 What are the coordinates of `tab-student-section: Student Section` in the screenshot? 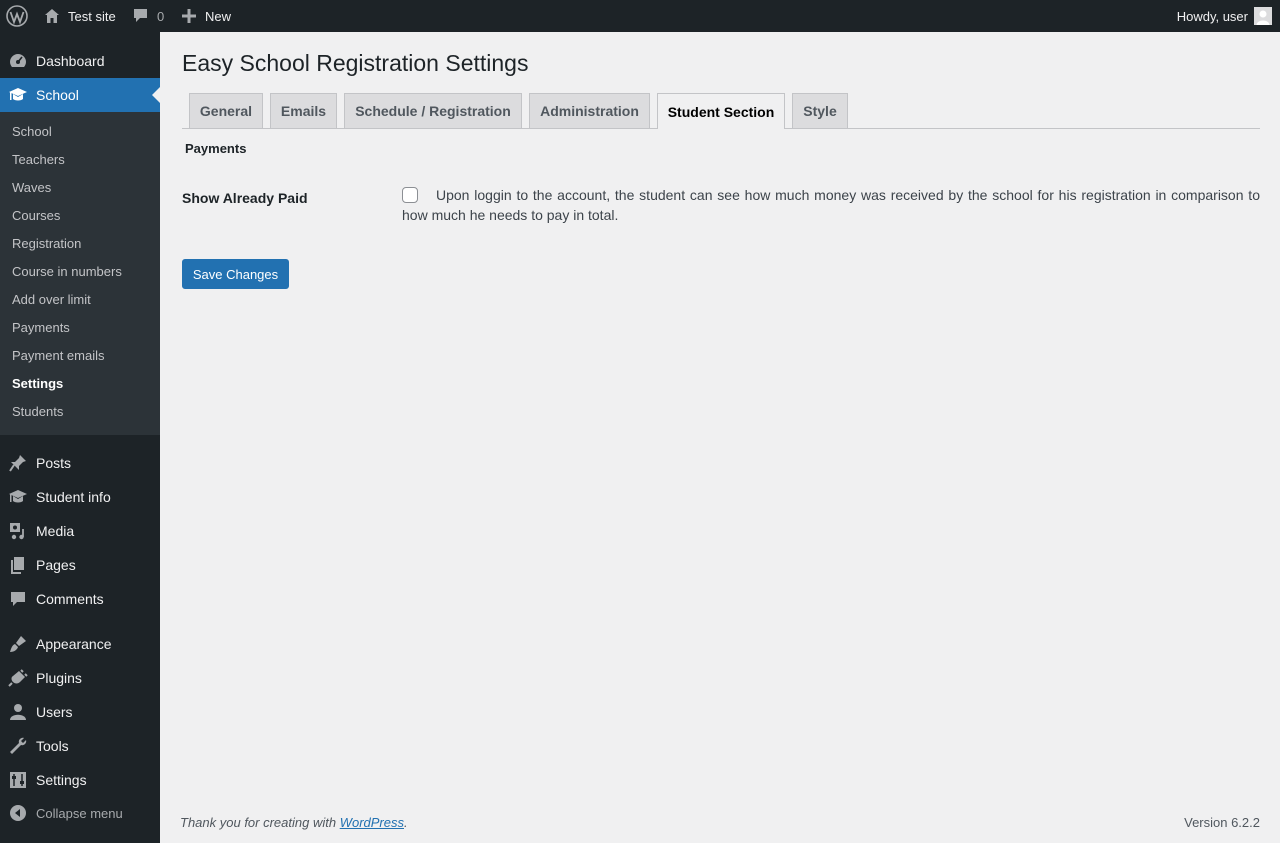 It's located at (721, 111).